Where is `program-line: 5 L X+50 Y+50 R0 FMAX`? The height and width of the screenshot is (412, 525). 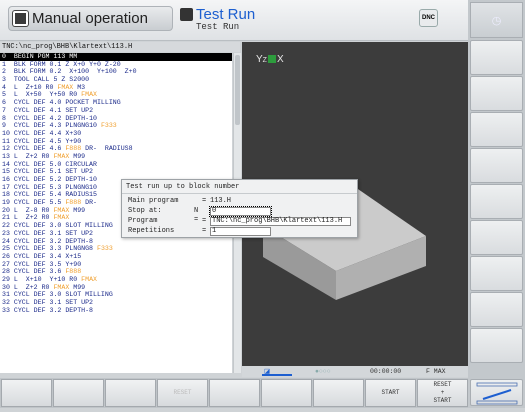
program-line: 5 L X+50 Y+50 R0 FMAX is located at coordinates (116, 95).